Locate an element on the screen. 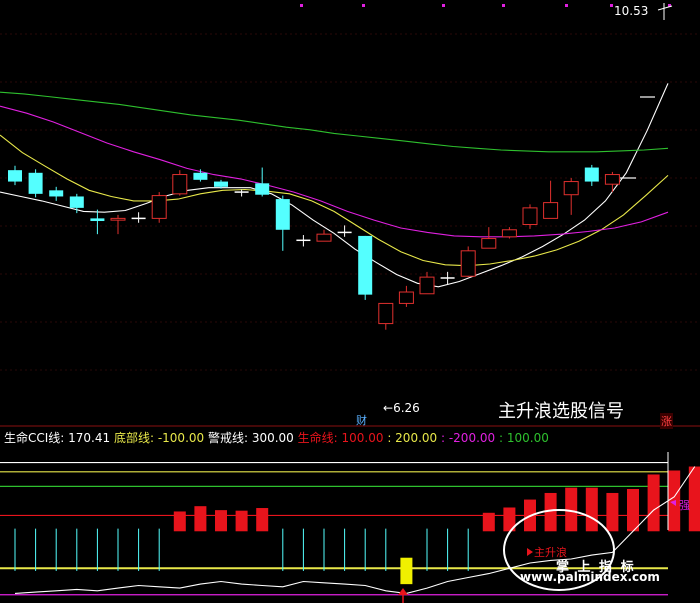 The image size is (700, 603). main-rise-pointer is located at coordinates (530, 552).